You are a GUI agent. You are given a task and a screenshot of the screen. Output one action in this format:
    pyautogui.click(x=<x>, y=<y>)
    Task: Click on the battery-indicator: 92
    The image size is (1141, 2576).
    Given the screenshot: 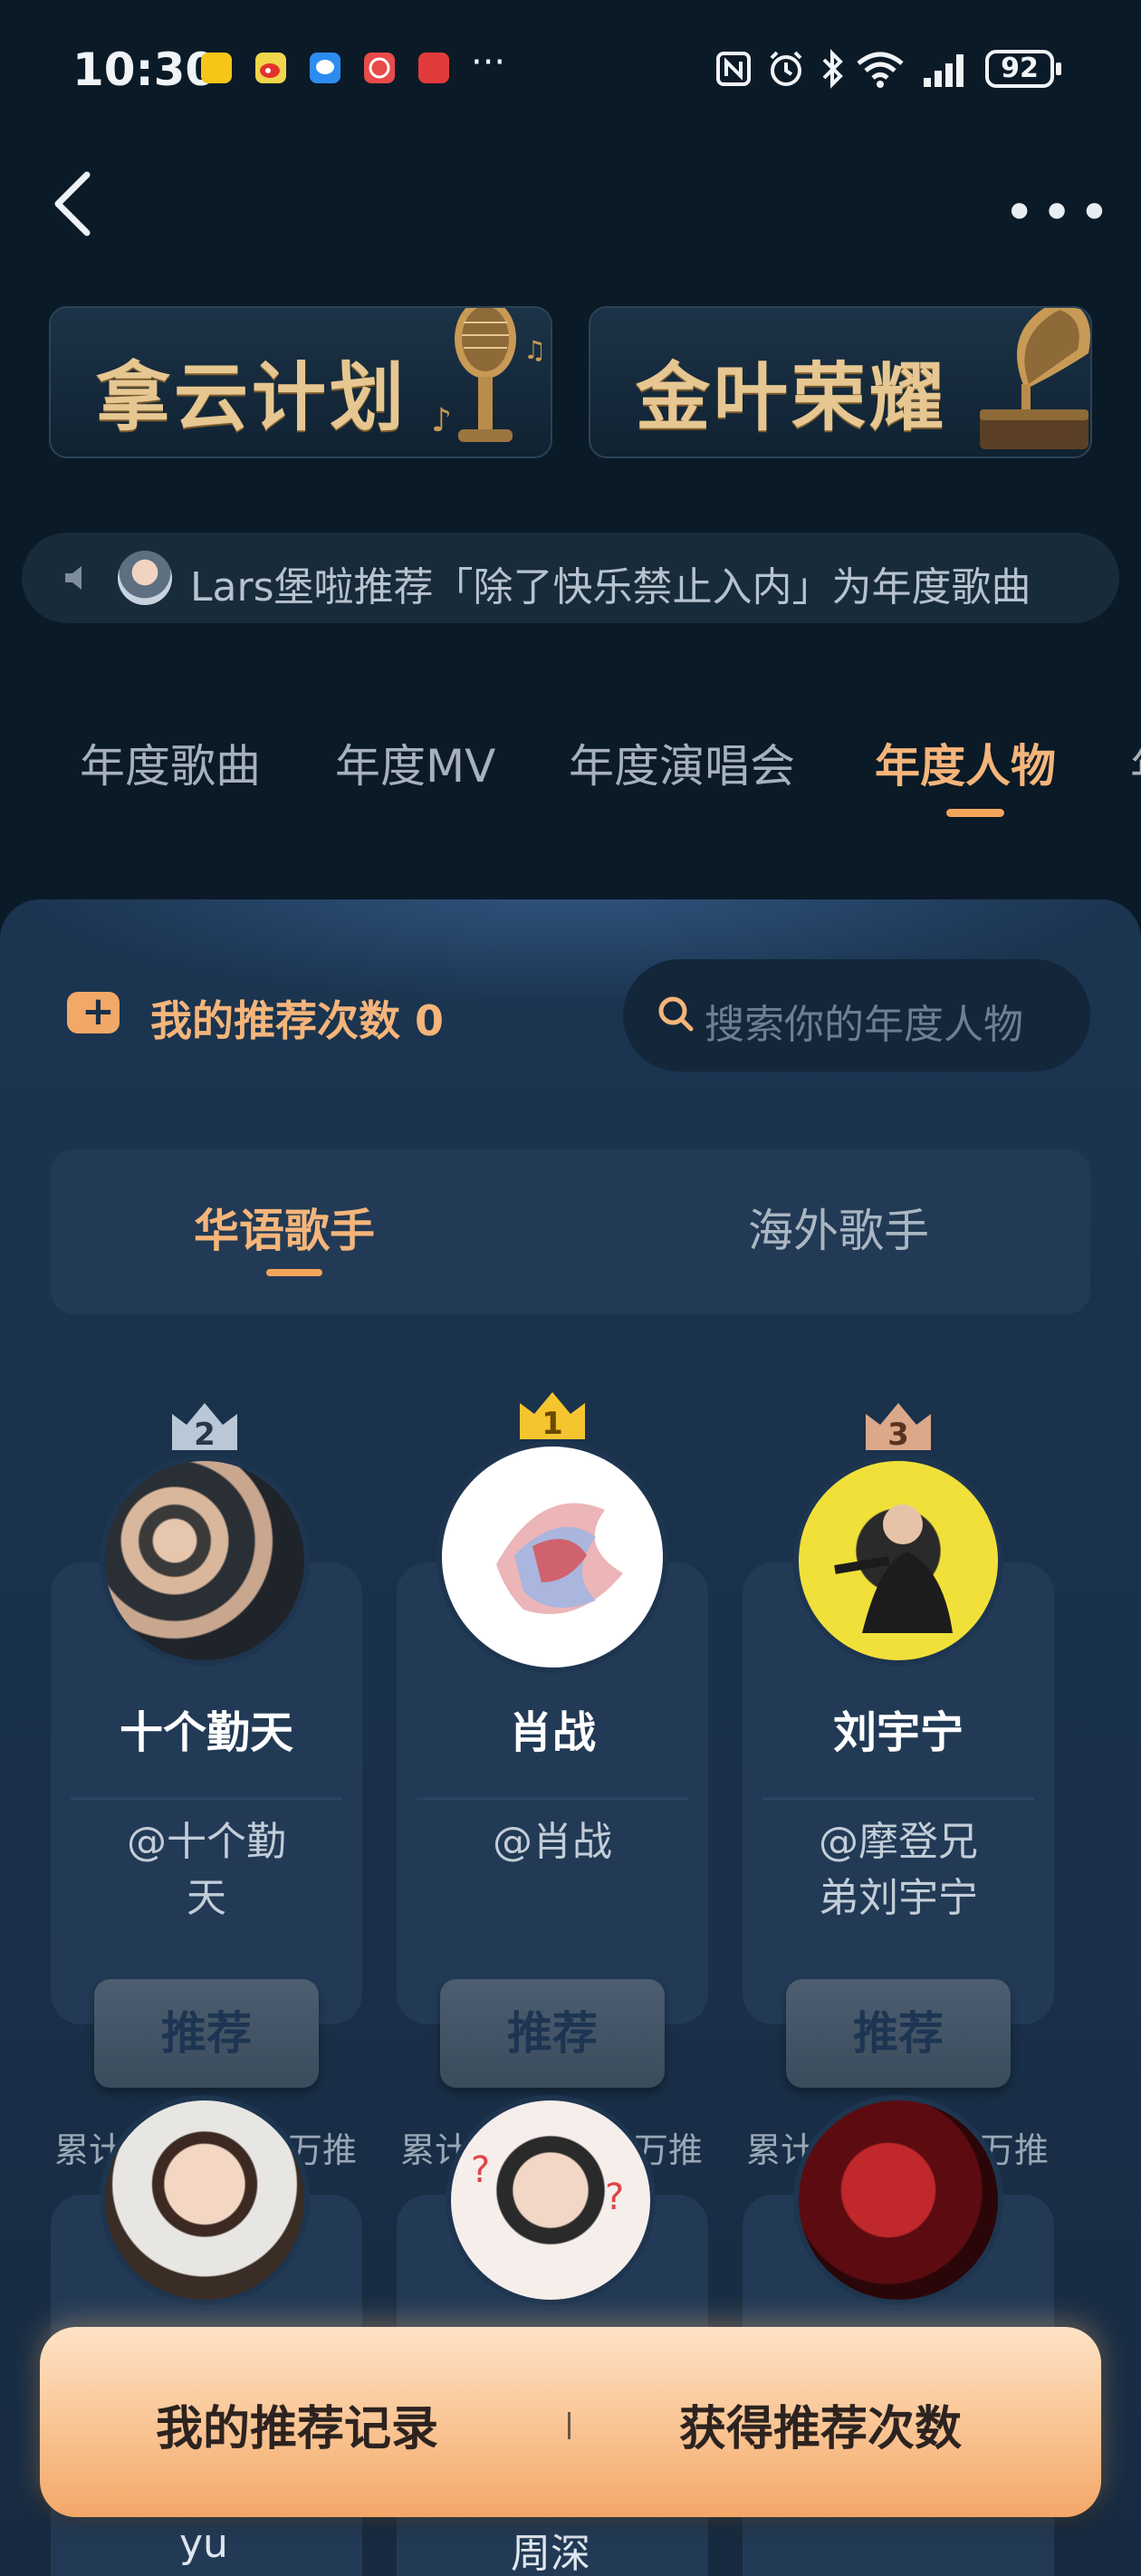 What is the action you would take?
    pyautogui.click(x=1023, y=69)
    